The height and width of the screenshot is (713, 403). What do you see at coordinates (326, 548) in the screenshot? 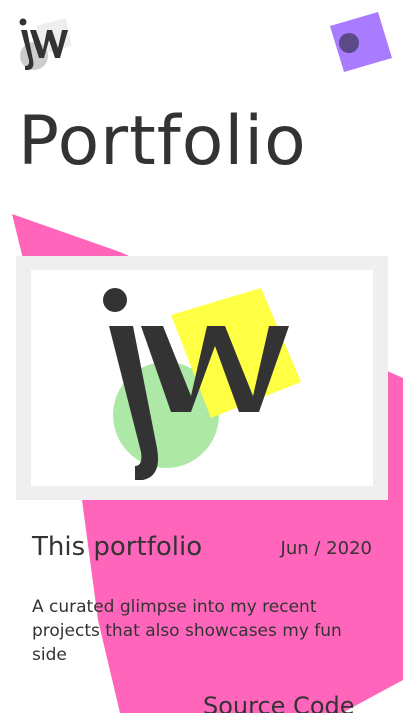
I see `project-date: Jun / 2020` at bounding box center [326, 548].